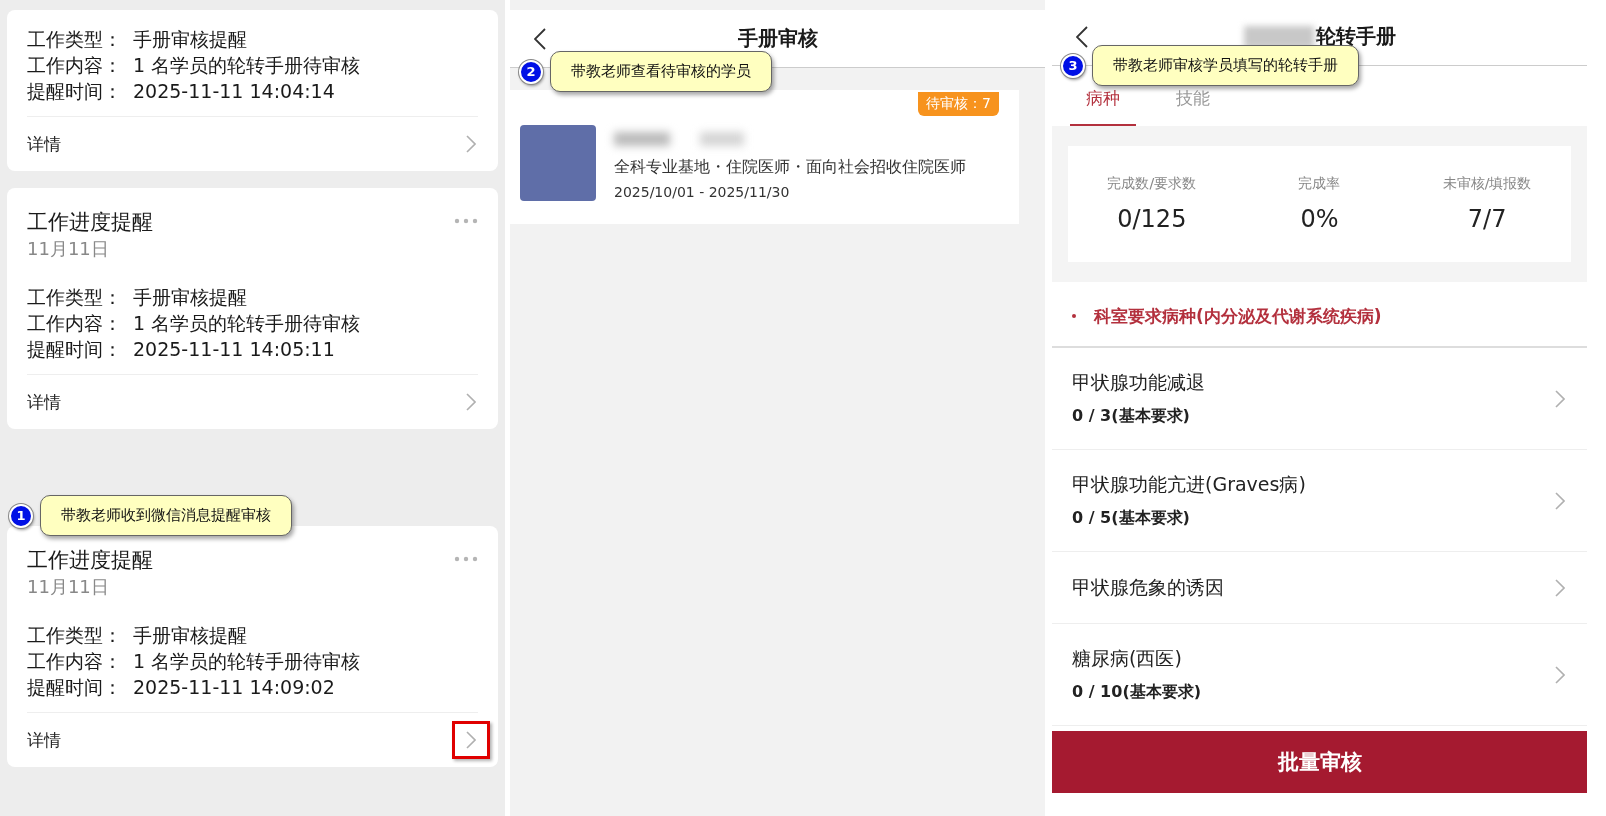 The width and height of the screenshot is (1606, 816). What do you see at coordinates (1131, 518) in the screenshot?
I see `progress-count: 0 / 5(基本要求)` at bounding box center [1131, 518].